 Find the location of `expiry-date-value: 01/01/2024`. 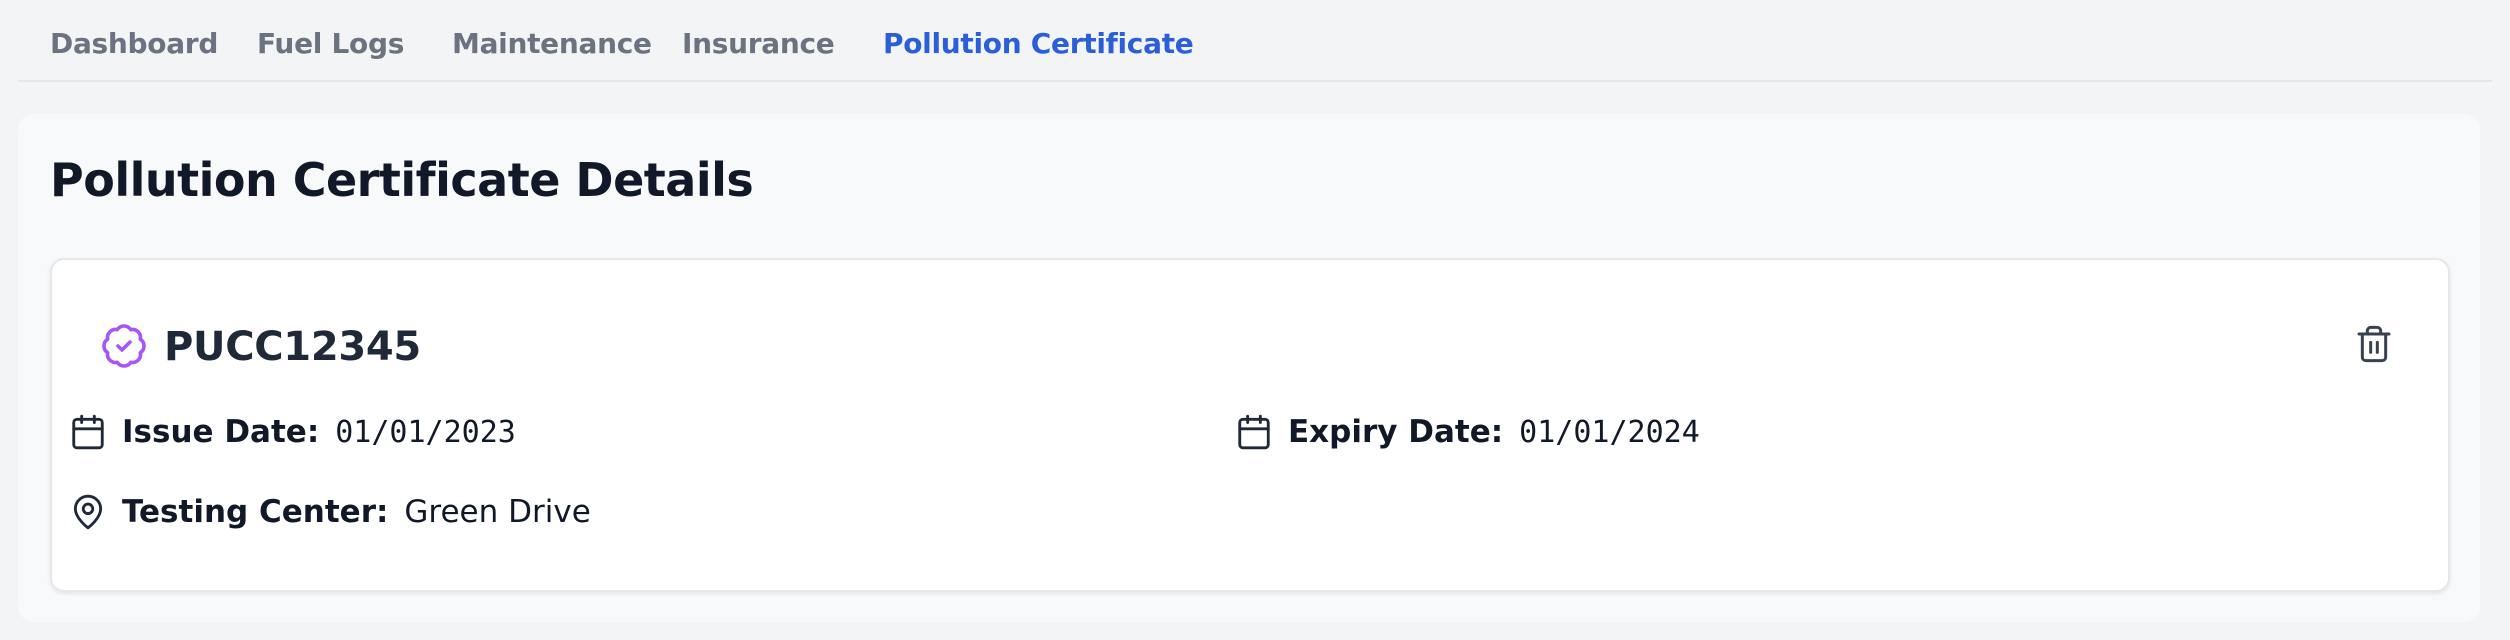

expiry-date-value: 01/01/2024 is located at coordinates (1609, 432).